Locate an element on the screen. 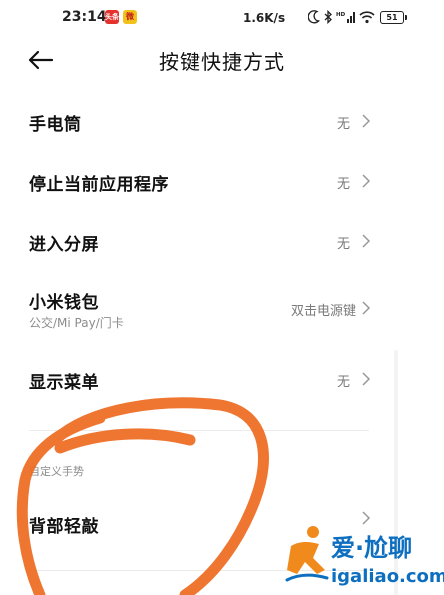 The image size is (444, 595). row-title: 显示菜单 is located at coordinates (64, 383).